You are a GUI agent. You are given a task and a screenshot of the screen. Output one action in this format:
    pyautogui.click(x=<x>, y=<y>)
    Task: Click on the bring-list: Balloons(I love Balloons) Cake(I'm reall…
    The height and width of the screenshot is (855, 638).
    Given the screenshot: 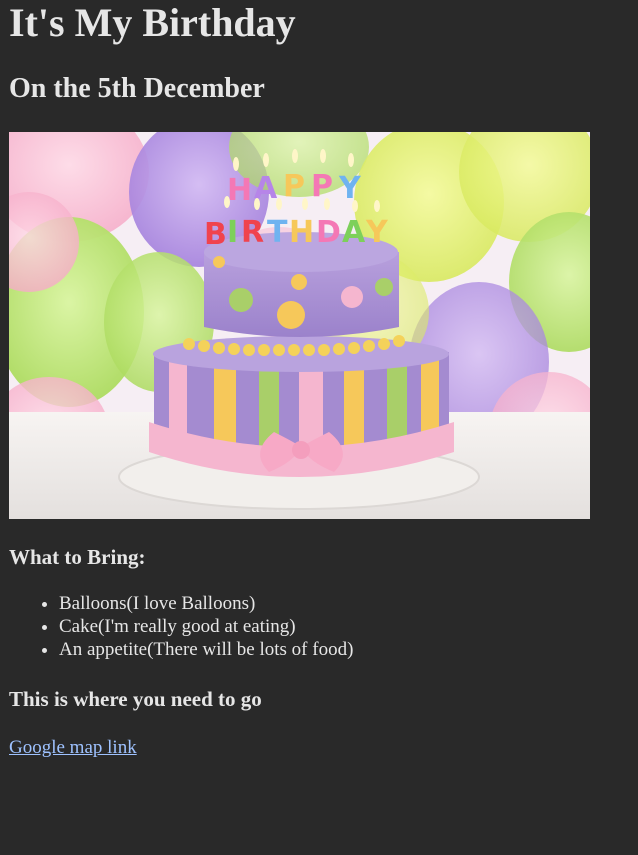 What is the action you would take?
    pyautogui.click(x=181, y=626)
    